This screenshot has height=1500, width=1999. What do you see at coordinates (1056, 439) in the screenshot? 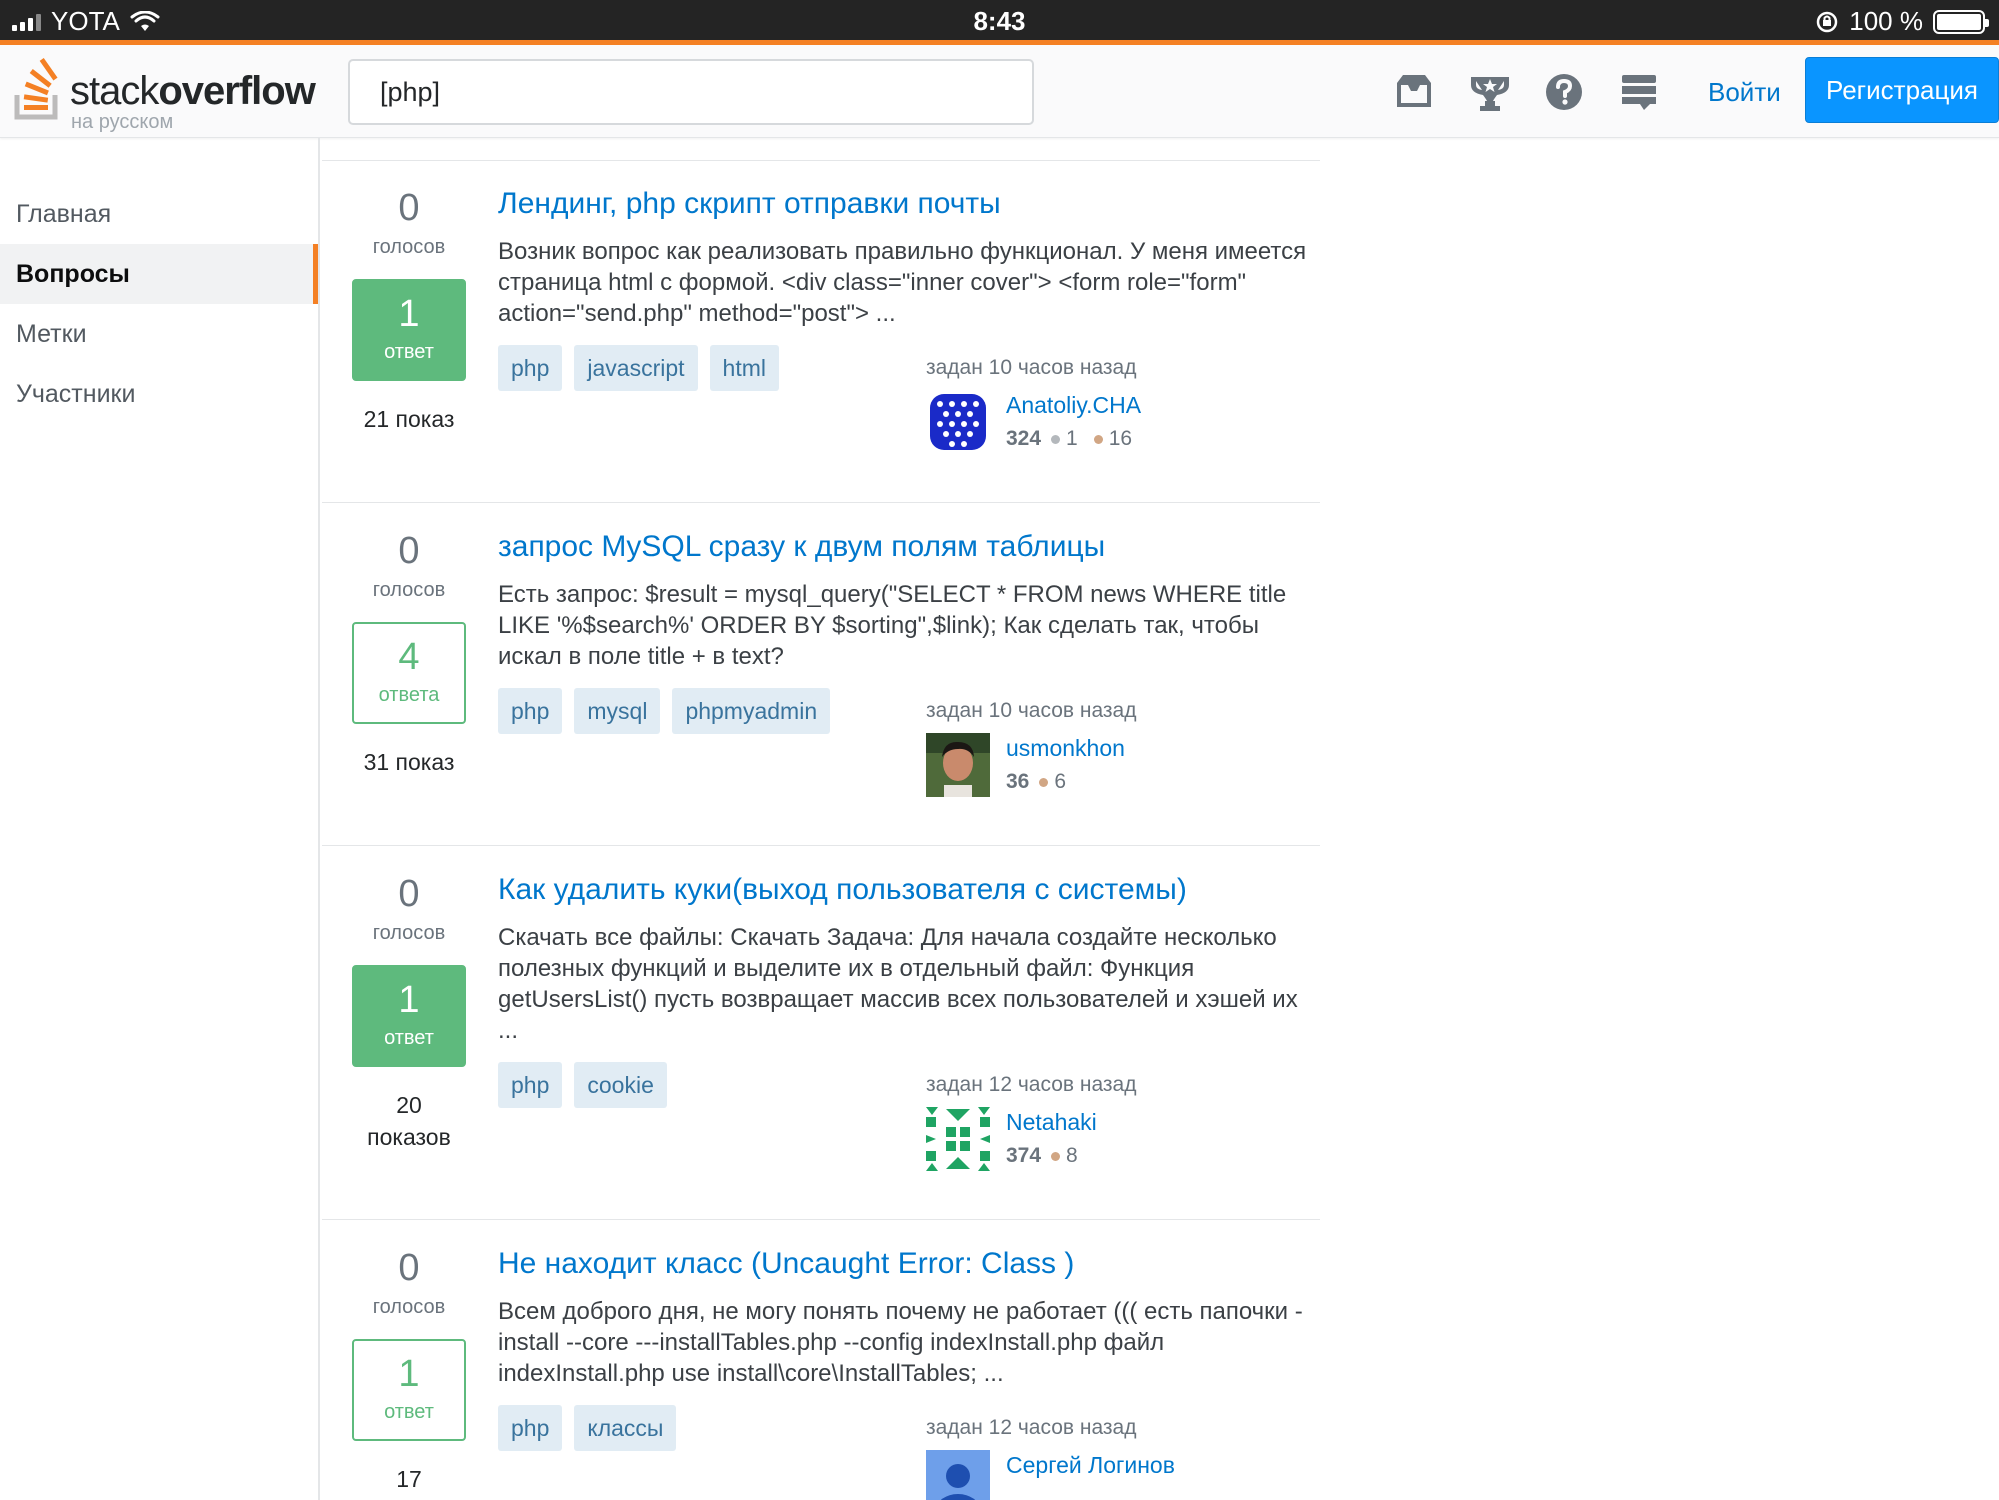
I see `silver-badge-icon` at bounding box center [1056, 439].